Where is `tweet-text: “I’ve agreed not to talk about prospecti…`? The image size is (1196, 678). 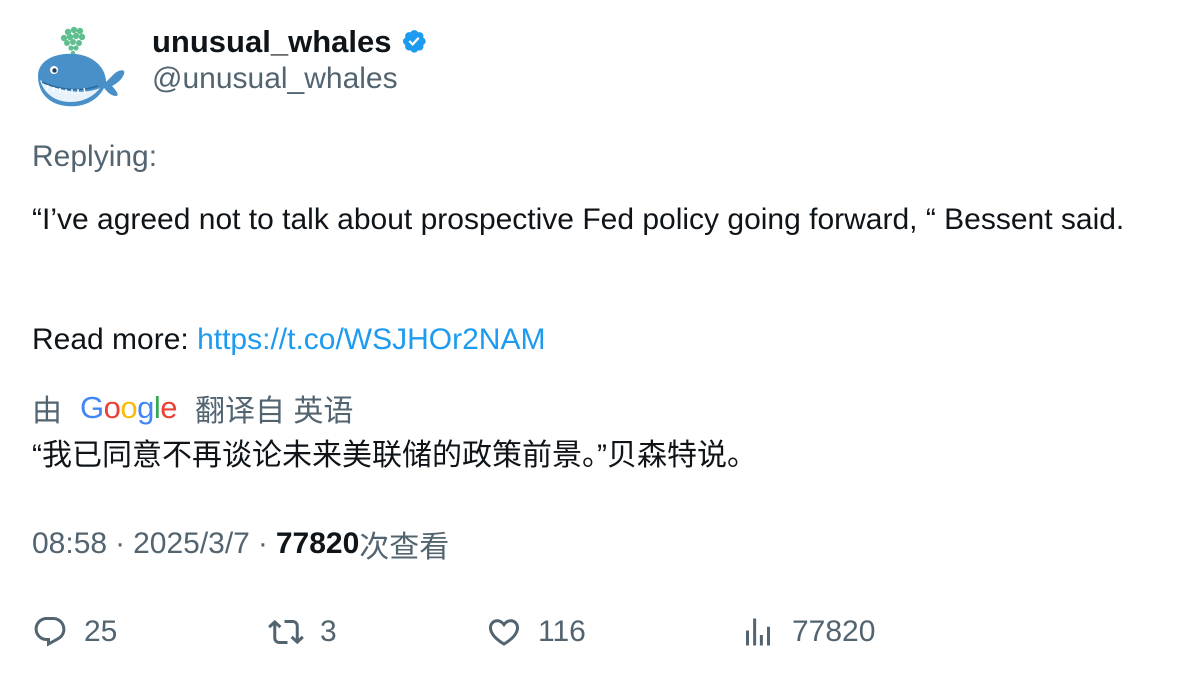
tweet-text: “I’ve agreed not to talk about prospecti… is located at coordinates (578, 219).